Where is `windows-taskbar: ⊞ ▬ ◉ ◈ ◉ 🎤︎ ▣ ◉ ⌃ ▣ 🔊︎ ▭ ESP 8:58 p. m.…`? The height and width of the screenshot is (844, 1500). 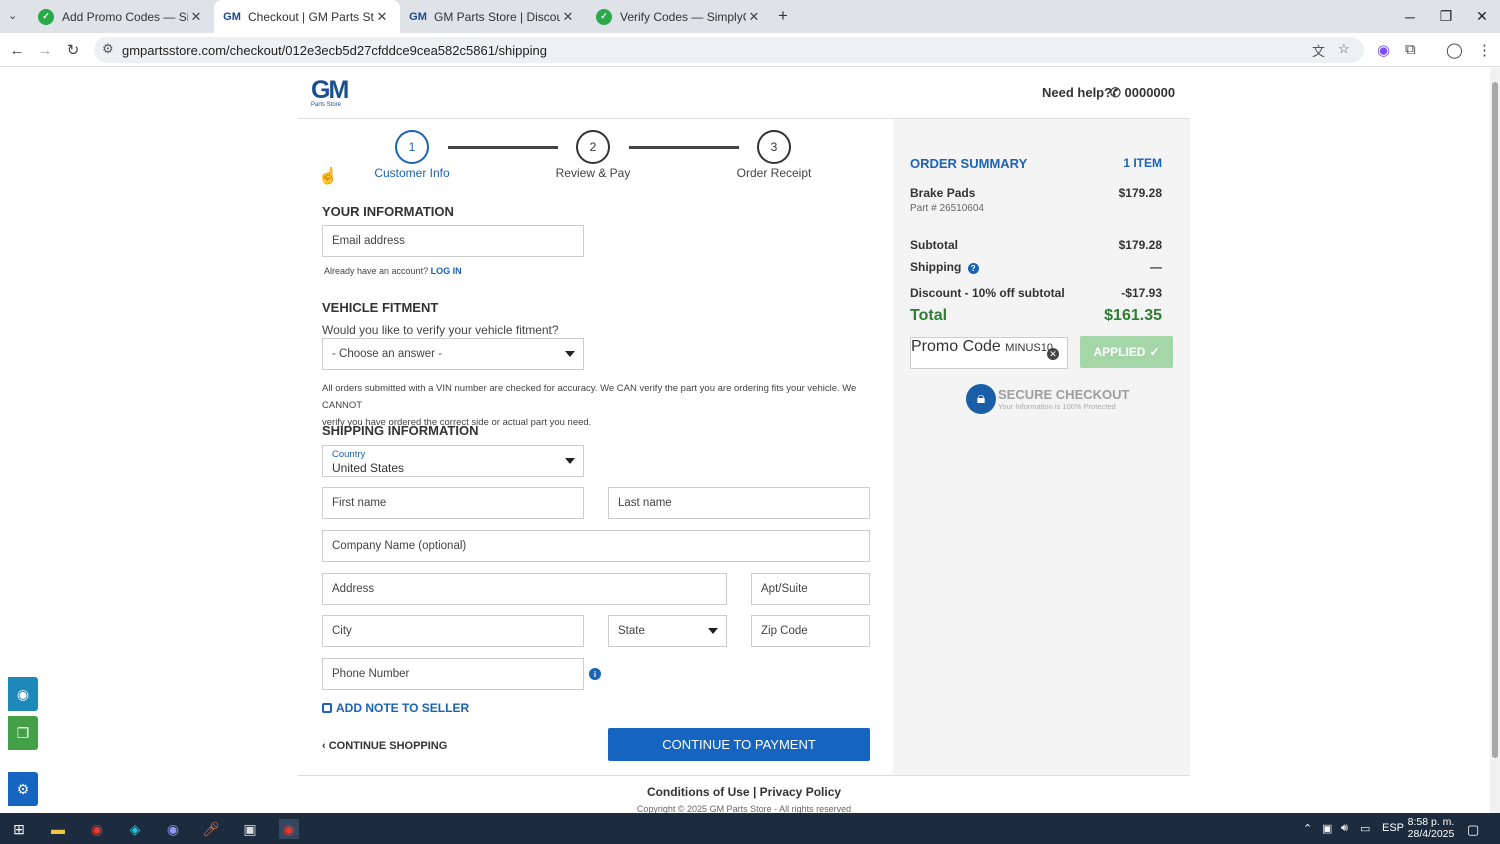 windows-taskbar: ⊞ ▬ ◉ ◈ ◉ 🎤︎ ▣ ◉ ⌃ ▣ 🔊︎ ▭ ESP 8:58 p. m.… is located at coordinates (750, 828).